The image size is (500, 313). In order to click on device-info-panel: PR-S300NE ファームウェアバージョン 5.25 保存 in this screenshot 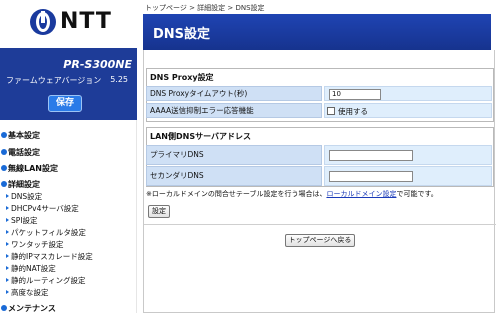, I will do `click(68, 84)`.